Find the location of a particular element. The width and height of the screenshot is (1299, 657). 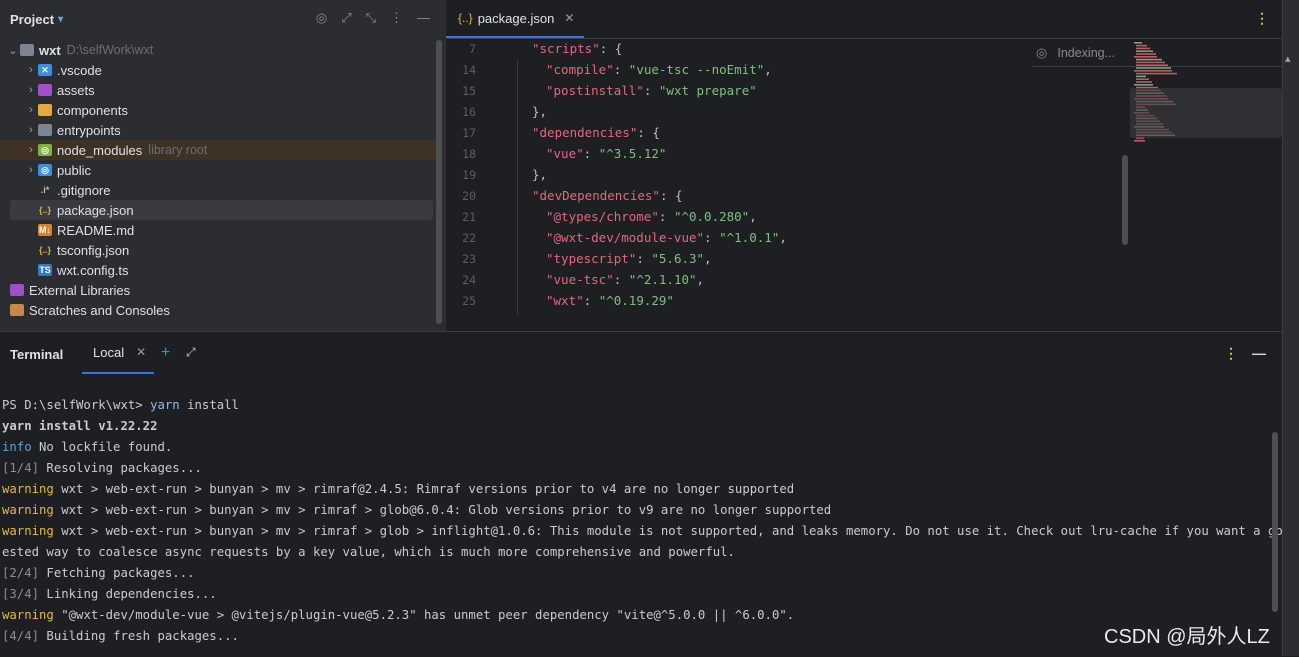

tree-item: ⌄ wxt D:\selfWork\wxt is located at coordinates (220, 50).